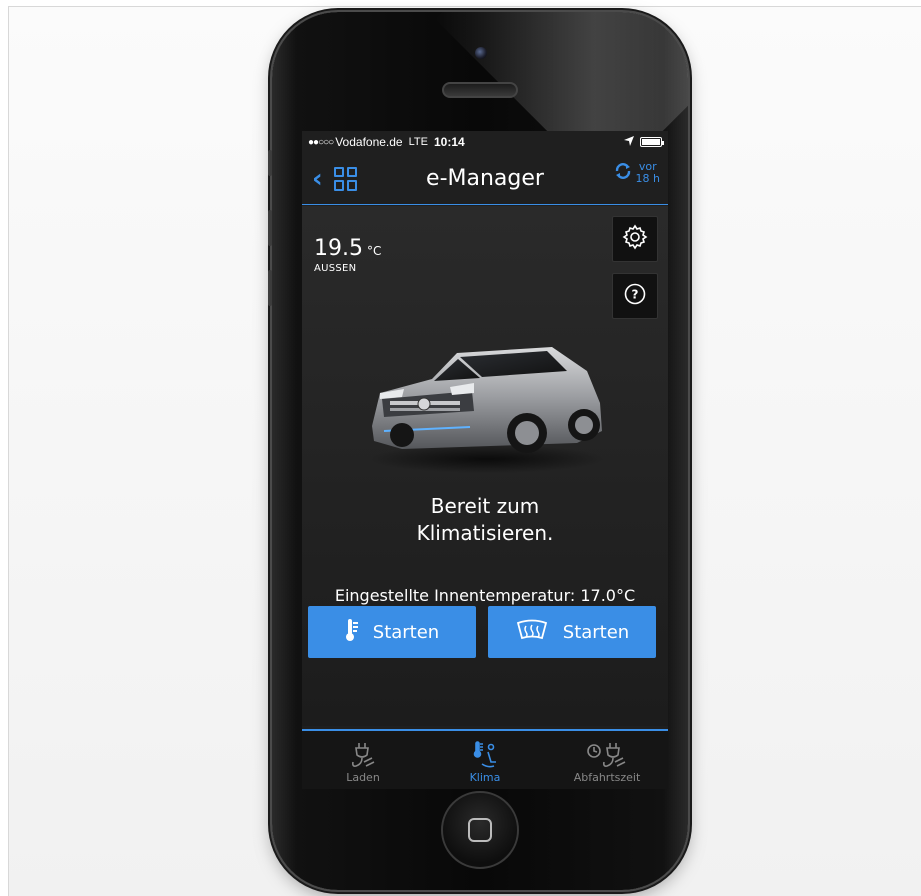  I want to click on start-heating-label: Starten, so click(406, 632).